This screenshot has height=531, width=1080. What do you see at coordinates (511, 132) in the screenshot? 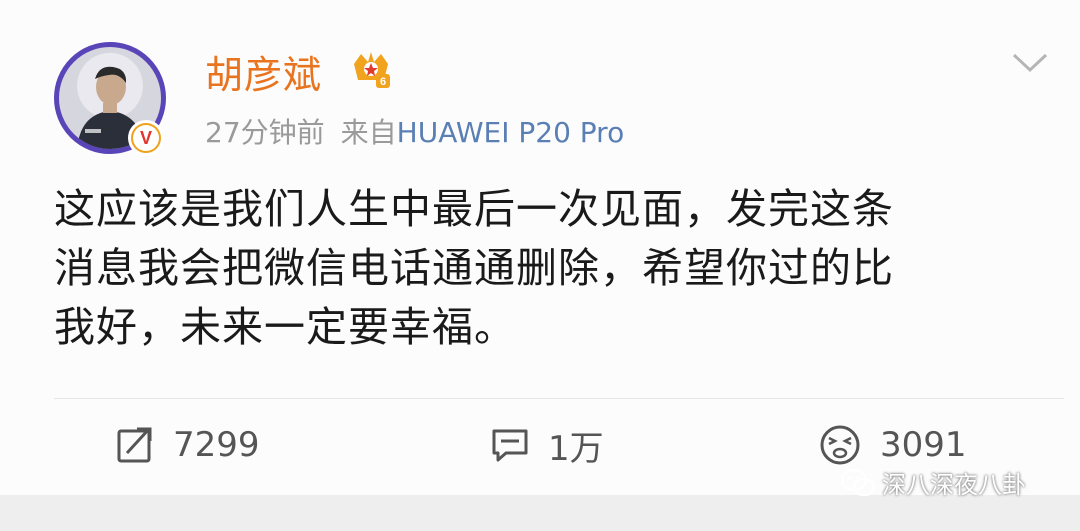
I see `device-link: HUAWEI P20 Pro` at bounding box center [511, 132].